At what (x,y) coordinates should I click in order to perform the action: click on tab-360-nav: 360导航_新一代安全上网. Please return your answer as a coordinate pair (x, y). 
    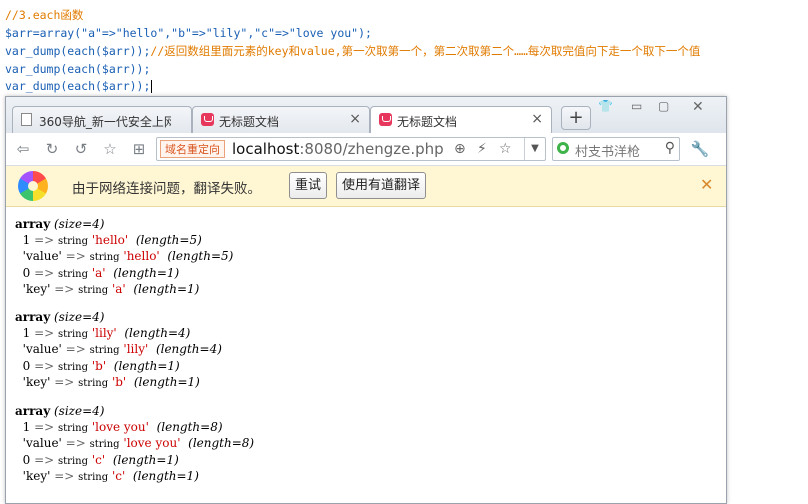
    Looking at the image, I should click on (102, 119).